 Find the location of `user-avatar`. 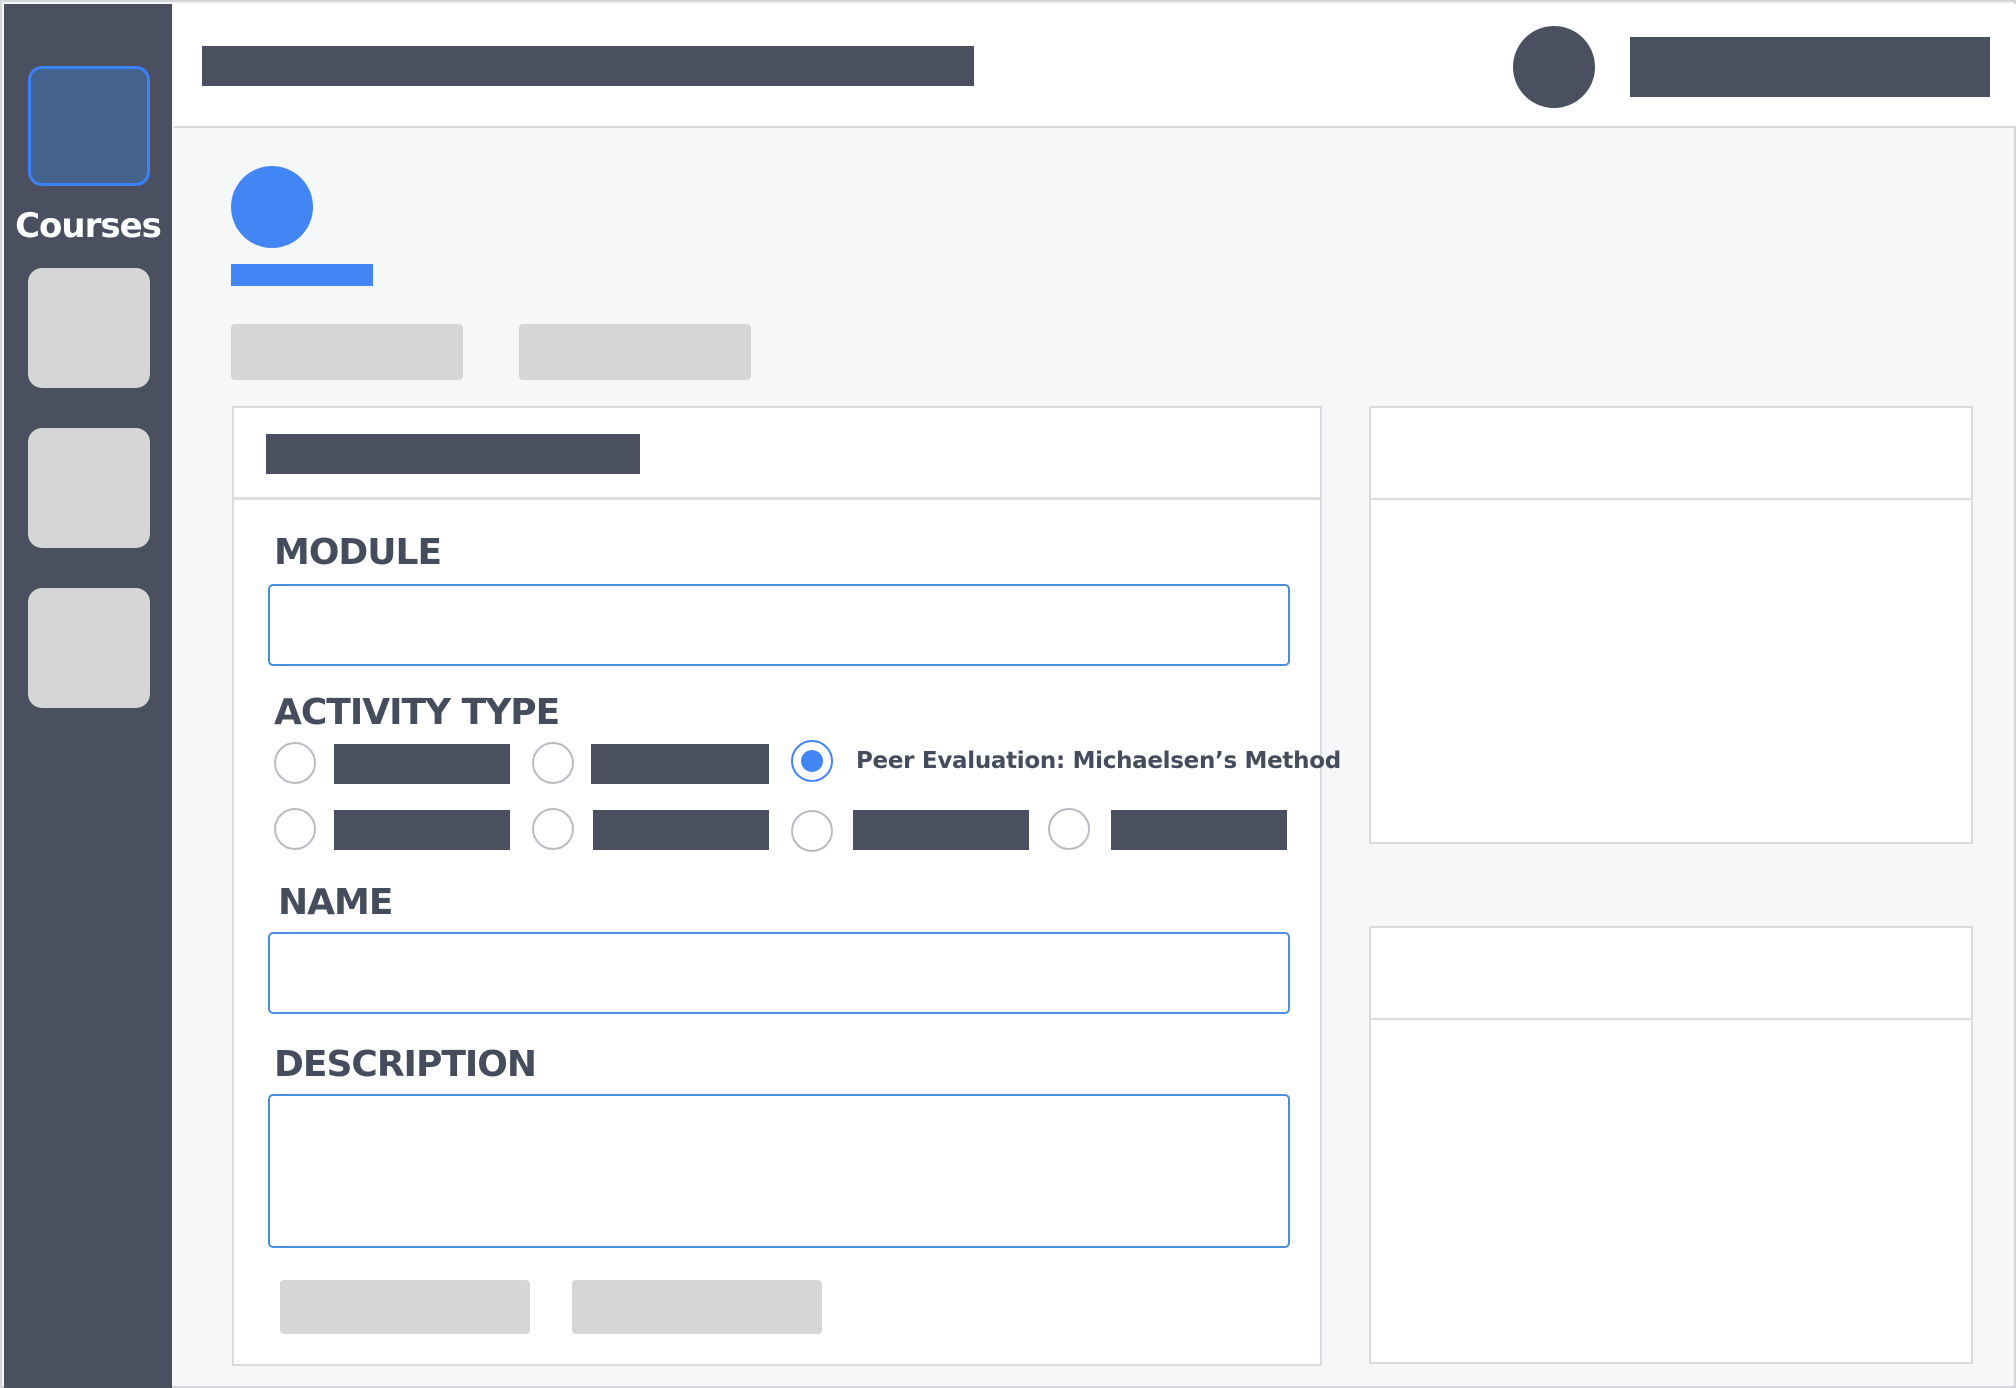

user-avatar is located at coordinates (1554, 67).